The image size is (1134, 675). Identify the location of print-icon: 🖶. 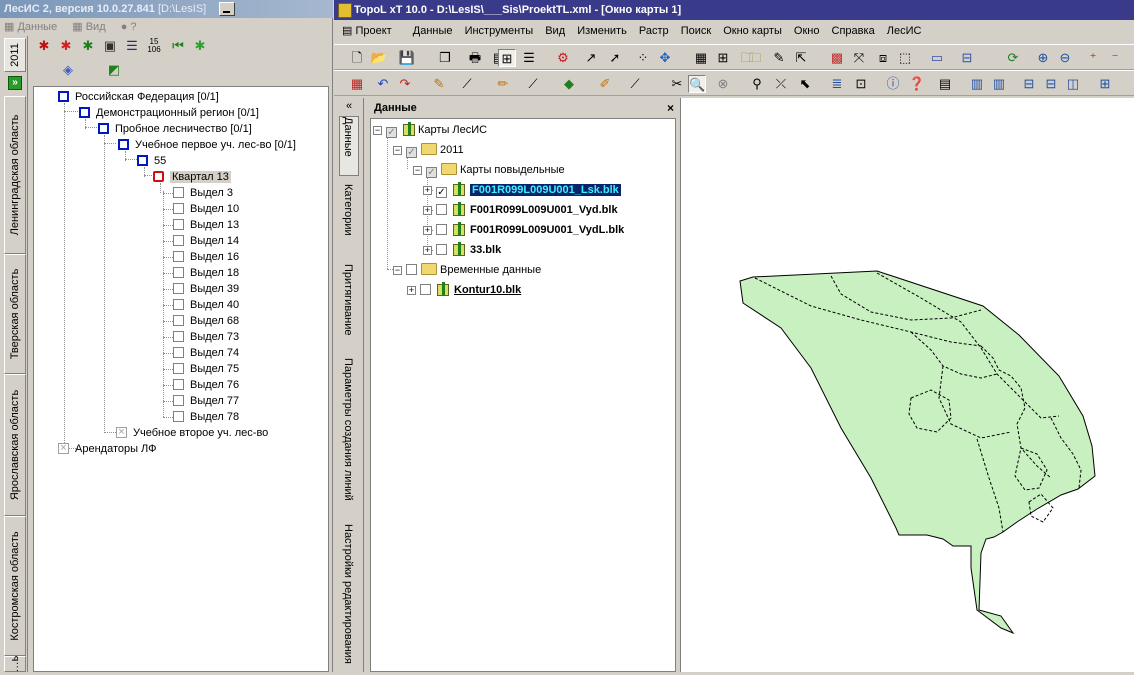
(475, 58).